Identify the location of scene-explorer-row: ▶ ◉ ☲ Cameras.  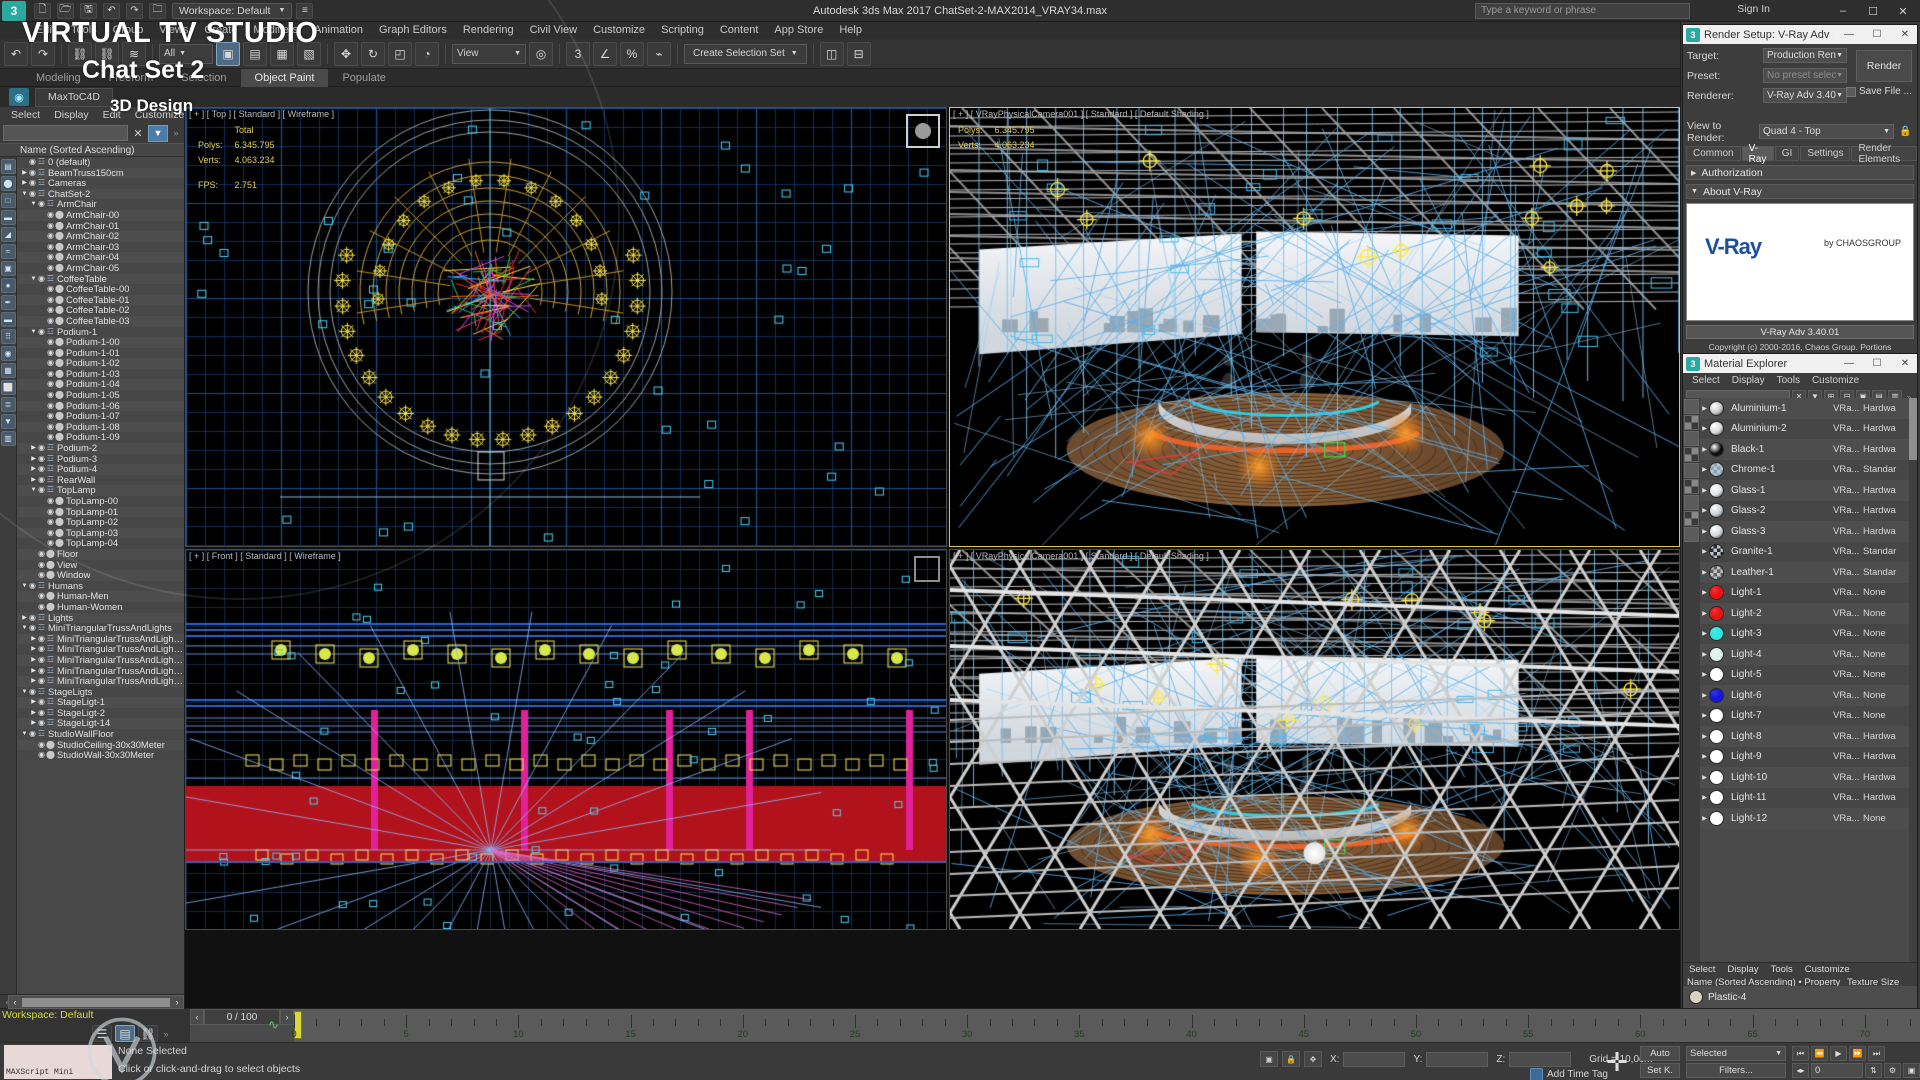
(100, 183).